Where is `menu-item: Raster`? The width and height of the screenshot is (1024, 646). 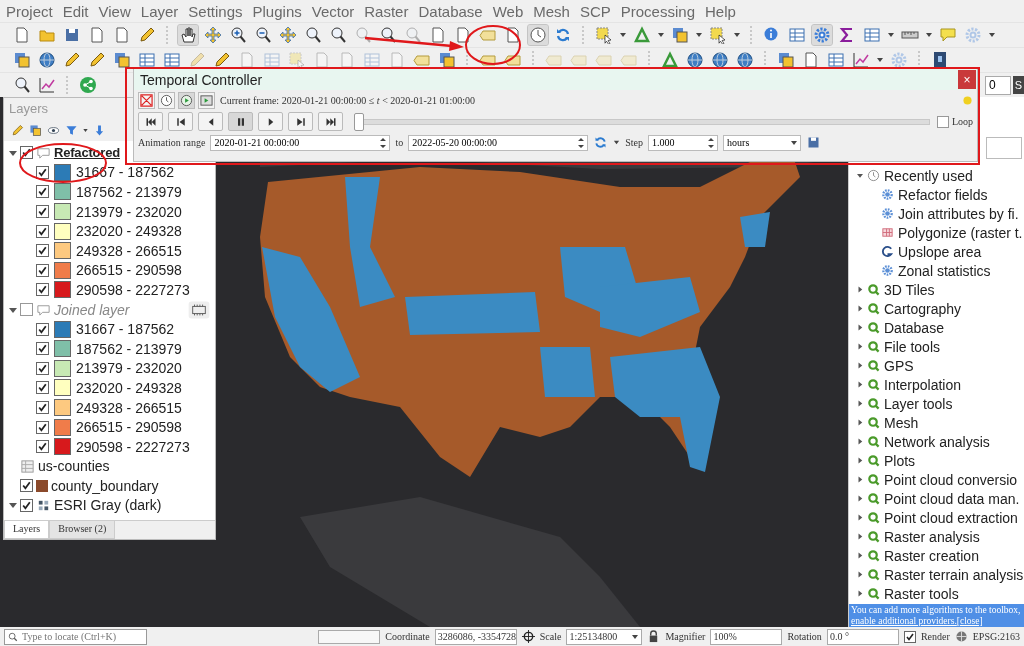 menu-item: Raster is located at coordinates (386, 11).